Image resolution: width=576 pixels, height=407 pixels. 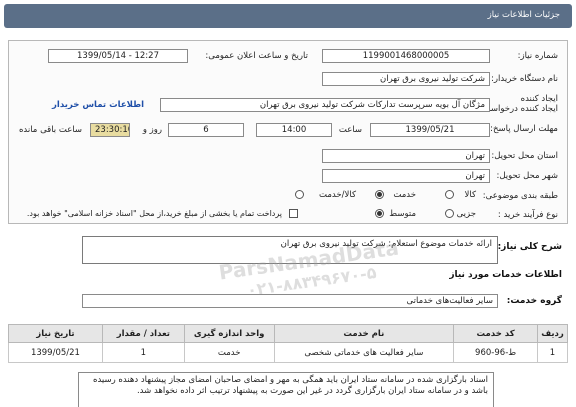 I want to click on need-number-field: 1199001468000005, so click(x=406, y=56).